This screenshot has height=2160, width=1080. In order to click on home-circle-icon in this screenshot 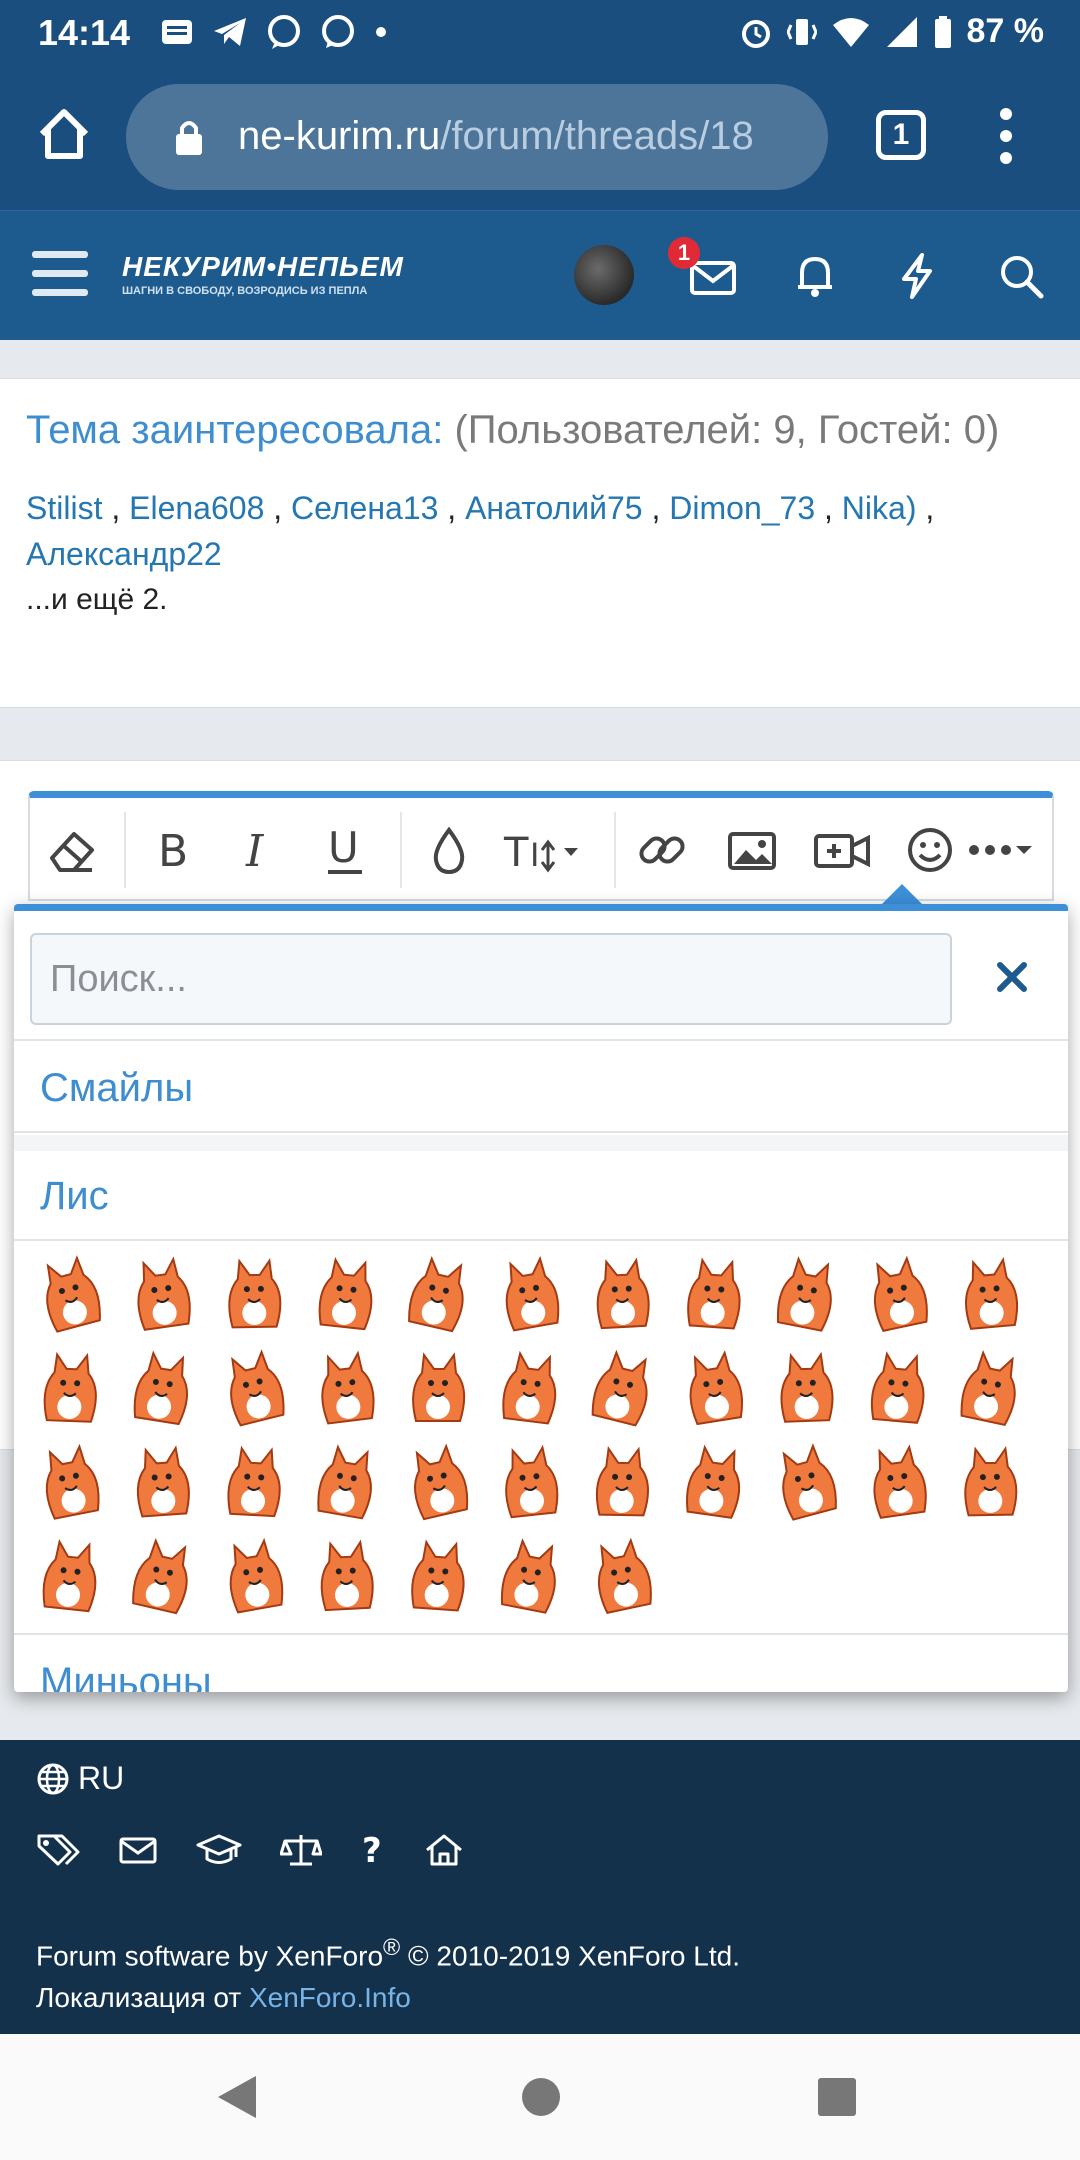, I will do `click(541, 2097)`.